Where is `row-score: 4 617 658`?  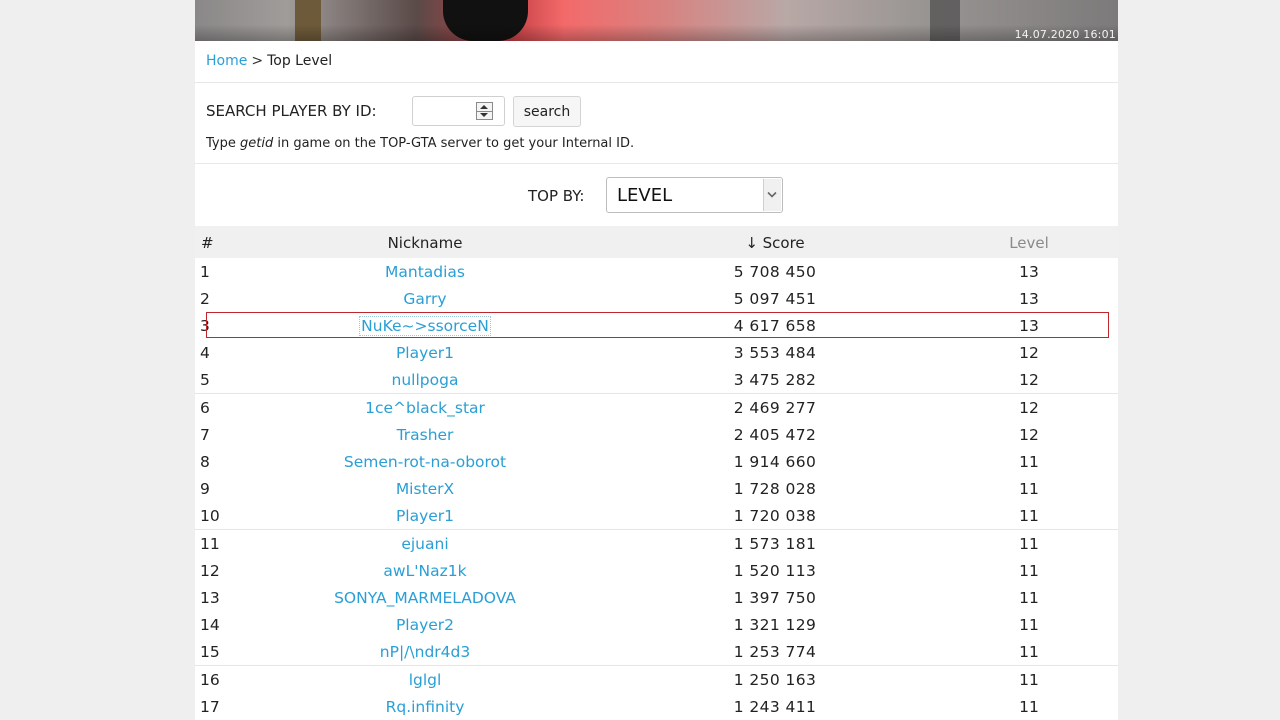 row-score: 4 617 658 is located at coordinates (775, 326).